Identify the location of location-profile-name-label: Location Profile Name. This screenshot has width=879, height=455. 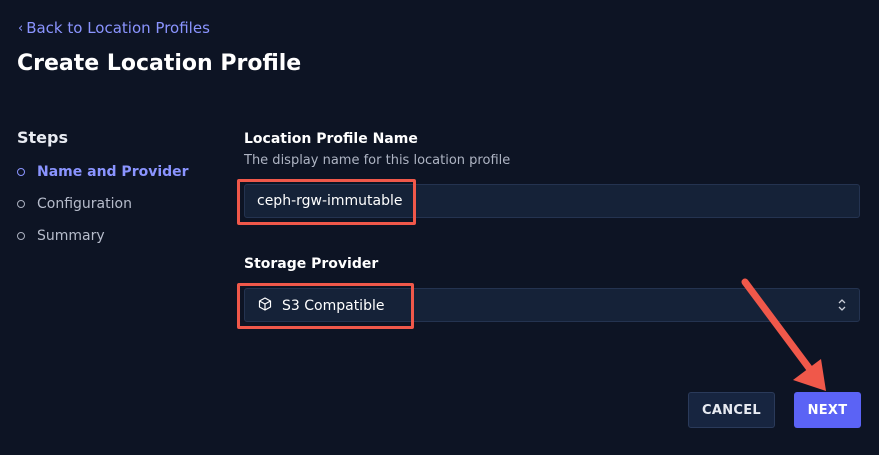
(331, 139).